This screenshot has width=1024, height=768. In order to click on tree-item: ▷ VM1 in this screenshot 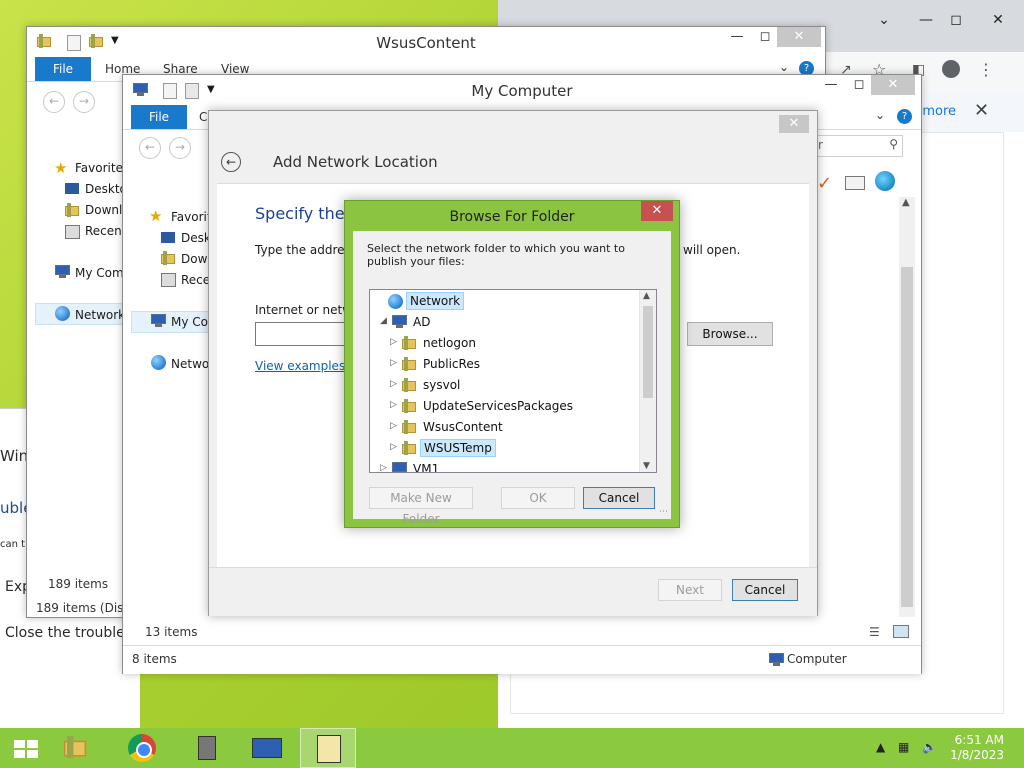, I will do `click(505, 465)`.